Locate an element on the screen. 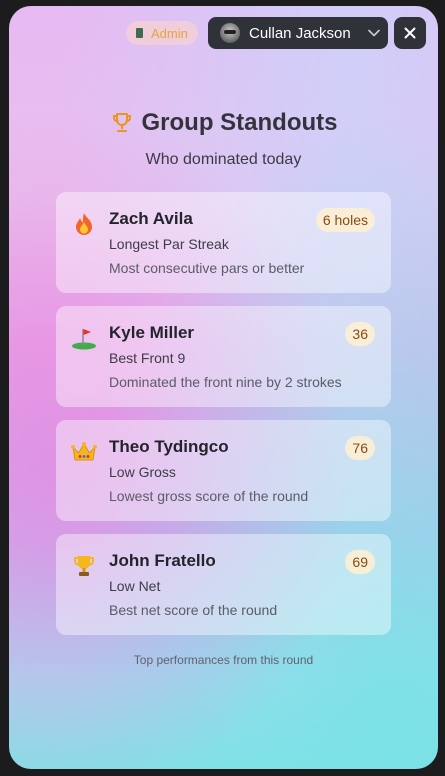 The width and height of the screenshot is (445, 776). admin-icon is located at coordinates (139, 33).